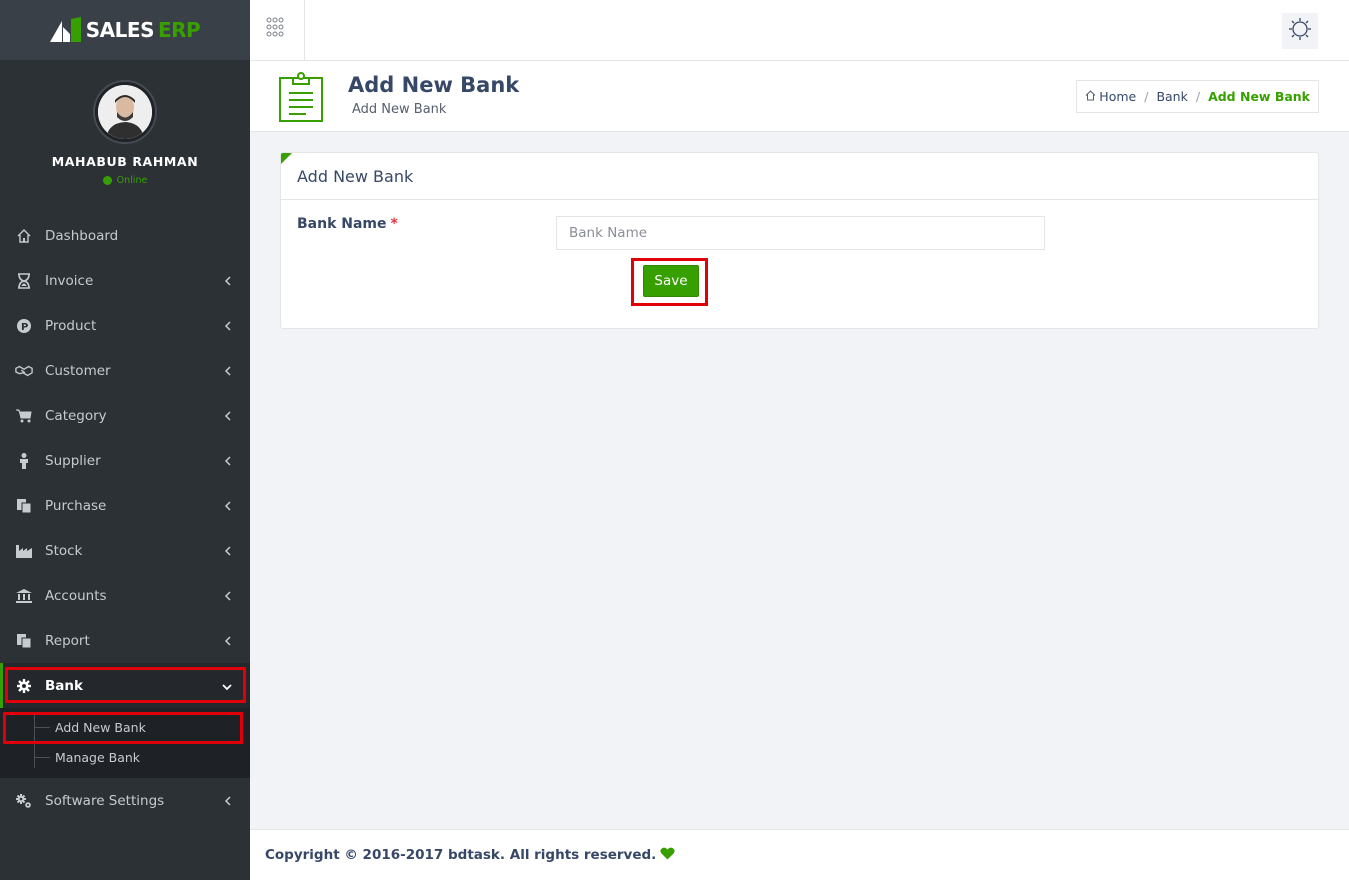 The image size is (1349, 880). Describe the element at coordinates (24, 551) in the screenshot. I see `factory-icon` at that location.